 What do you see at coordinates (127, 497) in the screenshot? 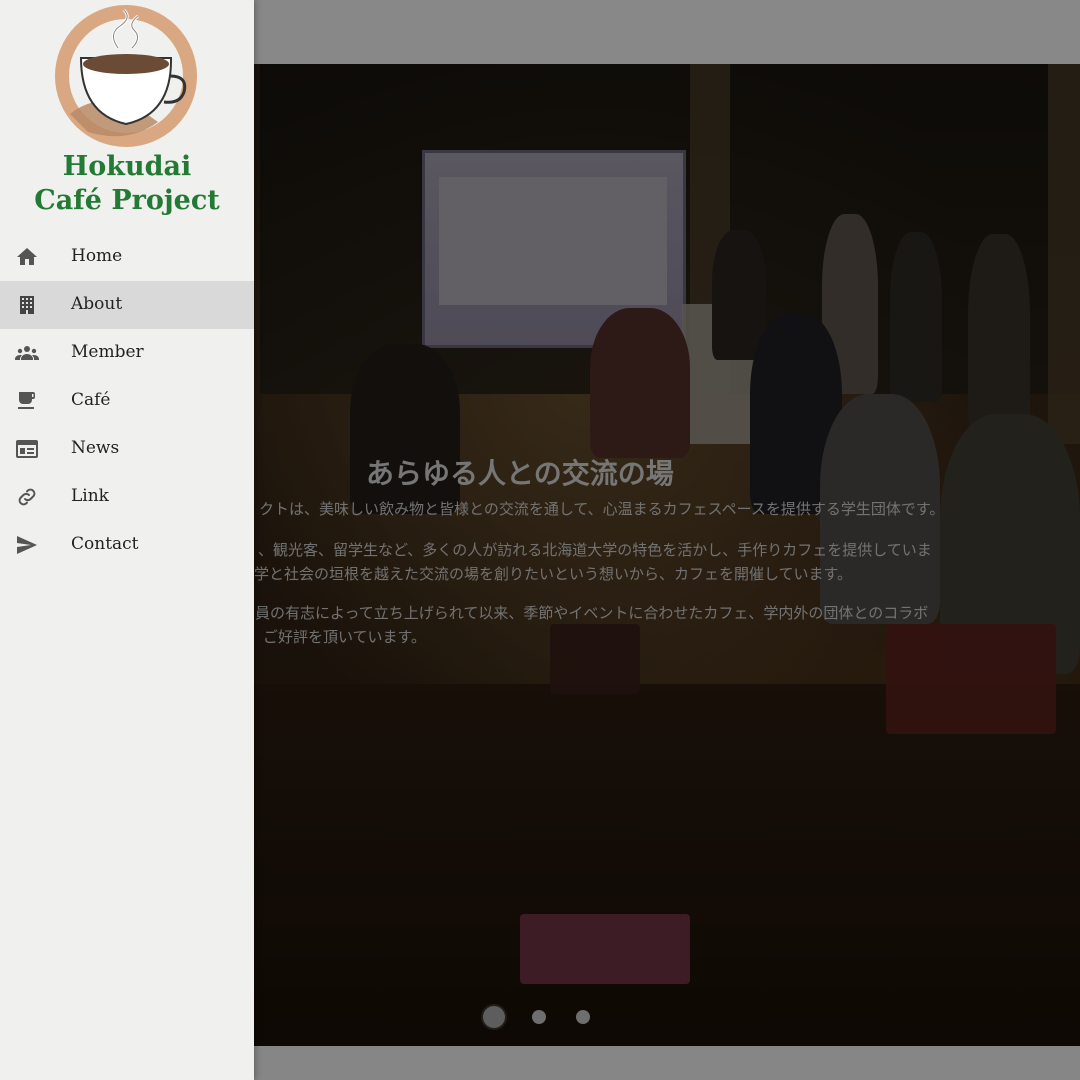
I see `nav-item-link: Link` at bounding box center [127, 497].